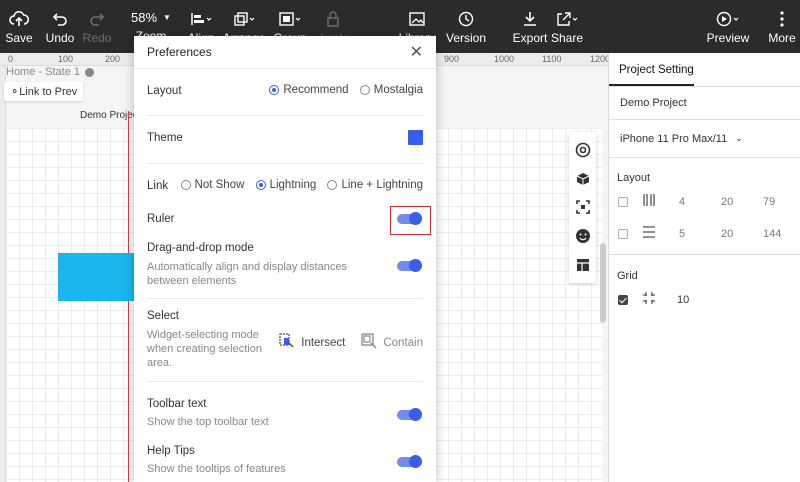 The height and width of the screenshot is (482, 800). I want to click on tab-label: Project Setting, so click(651, 75).